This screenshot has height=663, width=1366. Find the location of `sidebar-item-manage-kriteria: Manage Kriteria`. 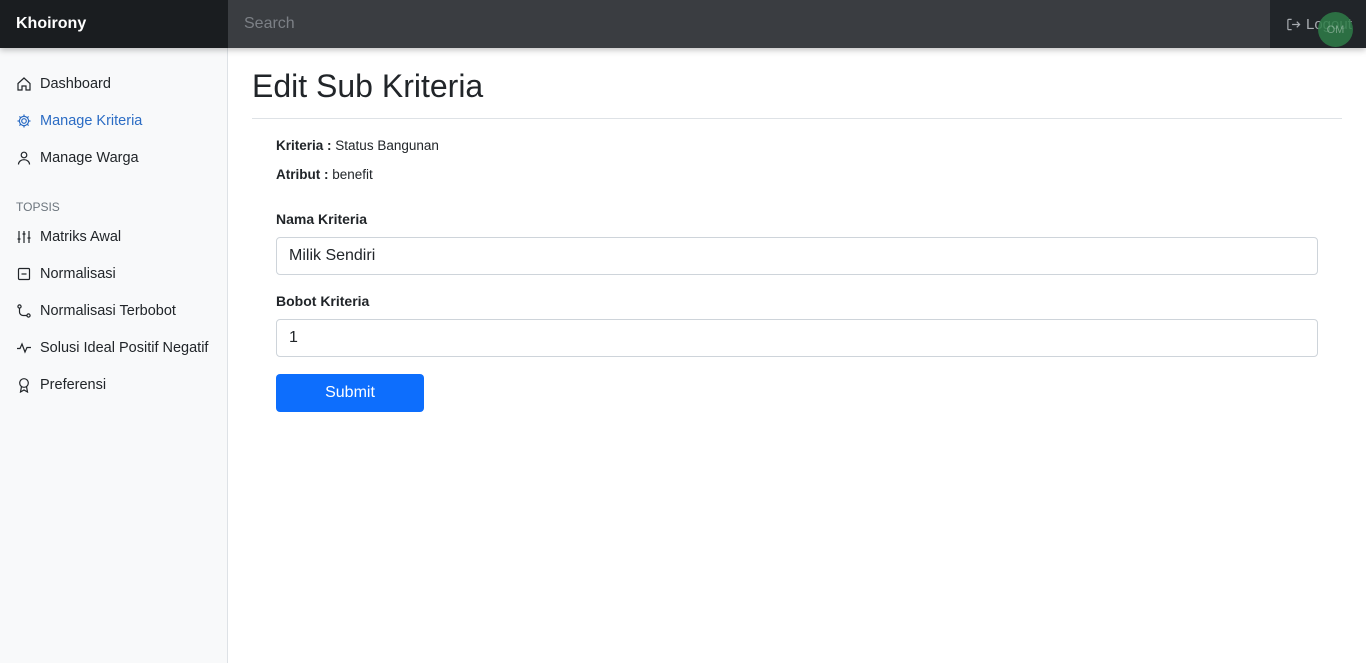

sidebar-item-manage-kriteria: Manage Kriteria is located at coordinates (113, 120).